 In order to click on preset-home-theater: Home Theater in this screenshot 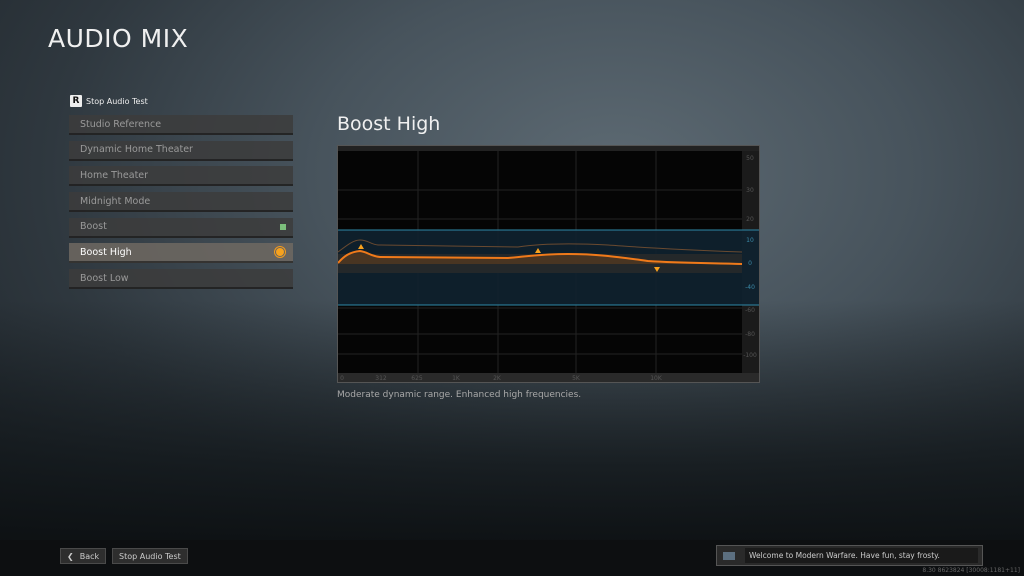, I will do `click(181, 176)`.